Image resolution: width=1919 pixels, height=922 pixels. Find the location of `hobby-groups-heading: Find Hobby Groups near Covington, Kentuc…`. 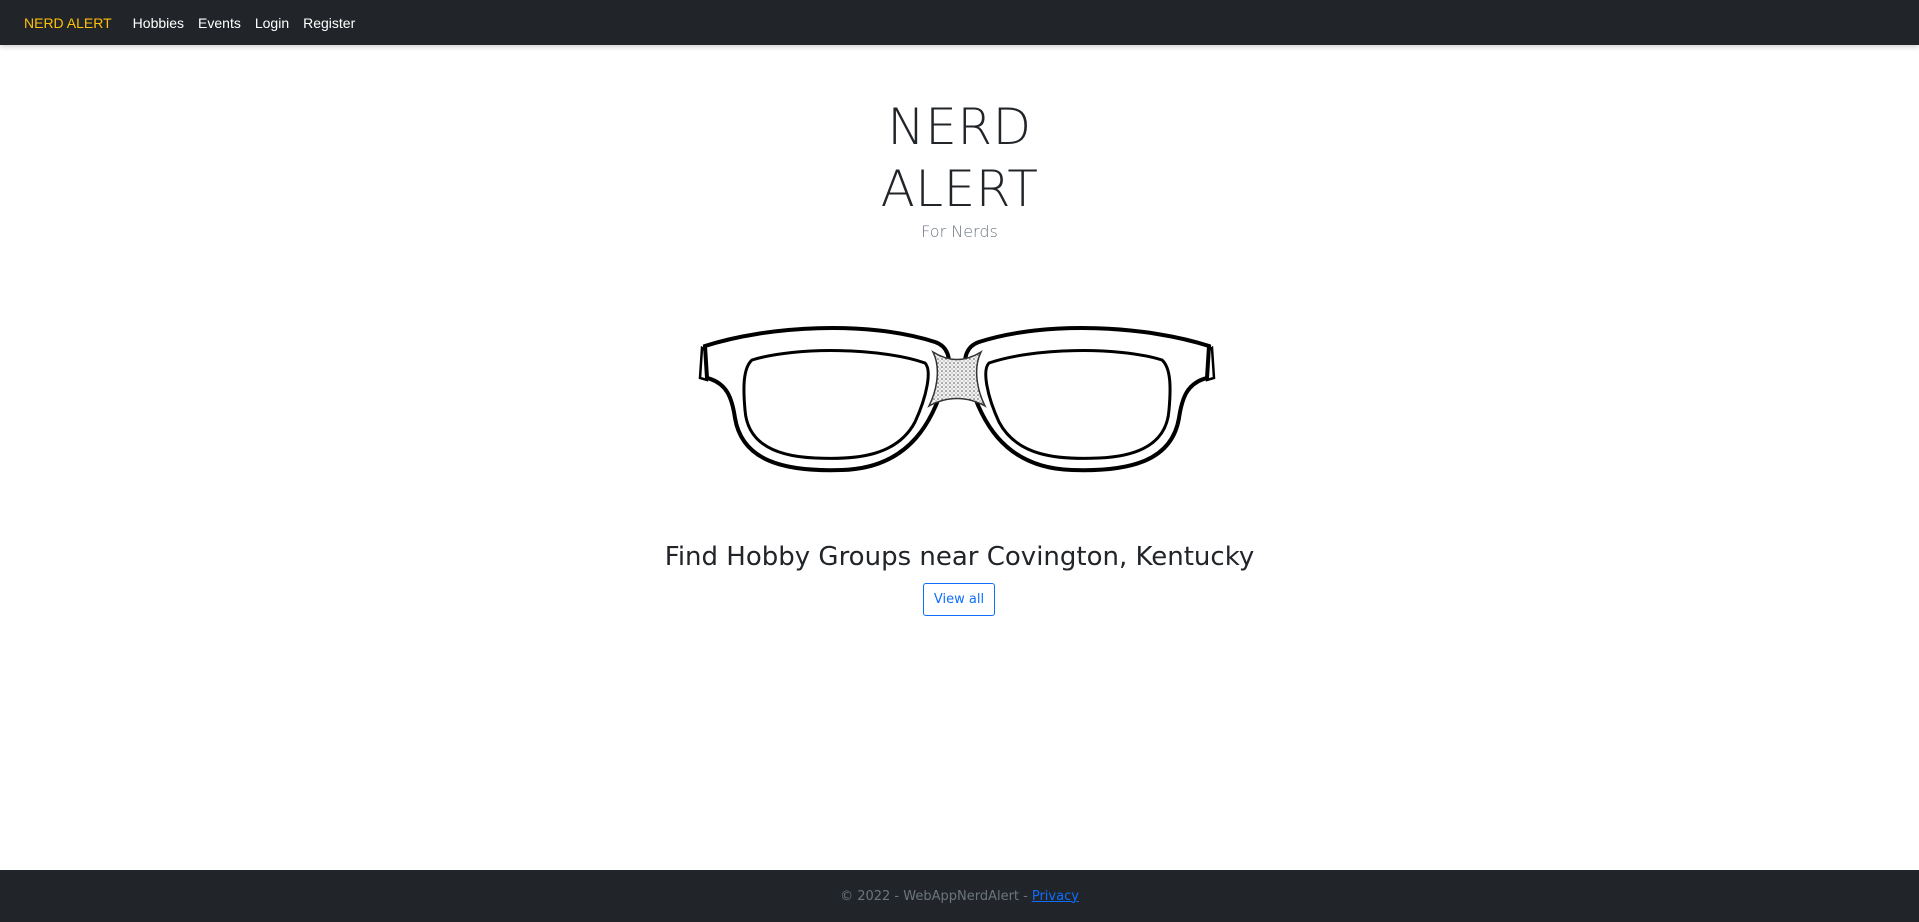

hobby-groups-heading: Find Hobby Groups near Covington, Kentuc… is located at coordinates (959, 557).